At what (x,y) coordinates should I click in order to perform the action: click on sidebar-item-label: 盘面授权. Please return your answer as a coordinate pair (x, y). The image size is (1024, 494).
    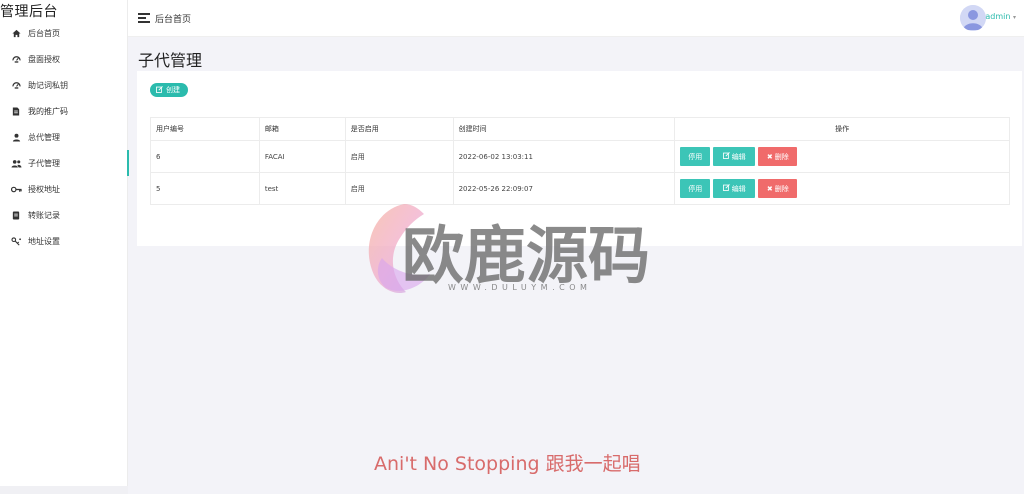
    Looking at the image, I should click on (44, 59).